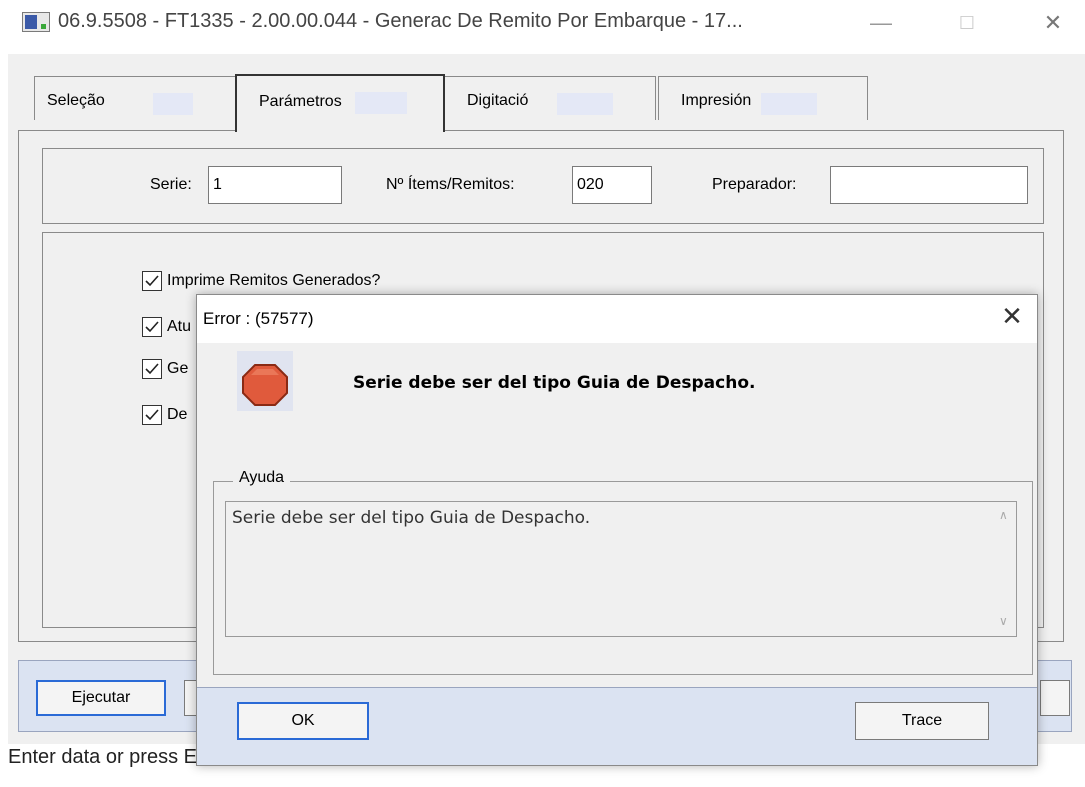 The width and height of the screenshot is (1085, 787). I want to click on checkbox-label: De, so click(177, 414).